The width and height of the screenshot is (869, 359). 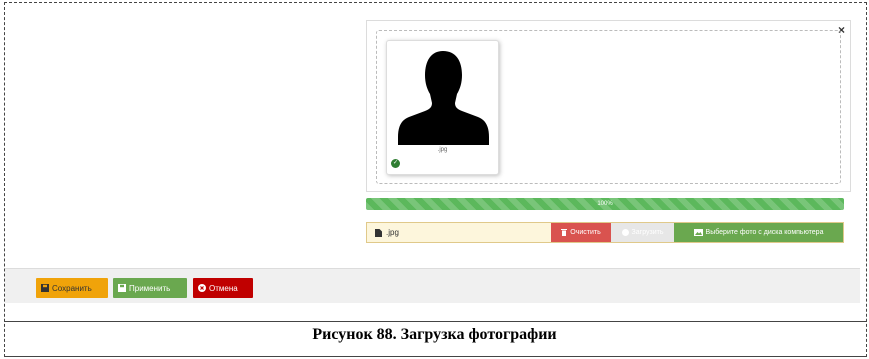 I want to click on file-preview-thumbnail: .jpg ✓, so click(x=442, y=107).